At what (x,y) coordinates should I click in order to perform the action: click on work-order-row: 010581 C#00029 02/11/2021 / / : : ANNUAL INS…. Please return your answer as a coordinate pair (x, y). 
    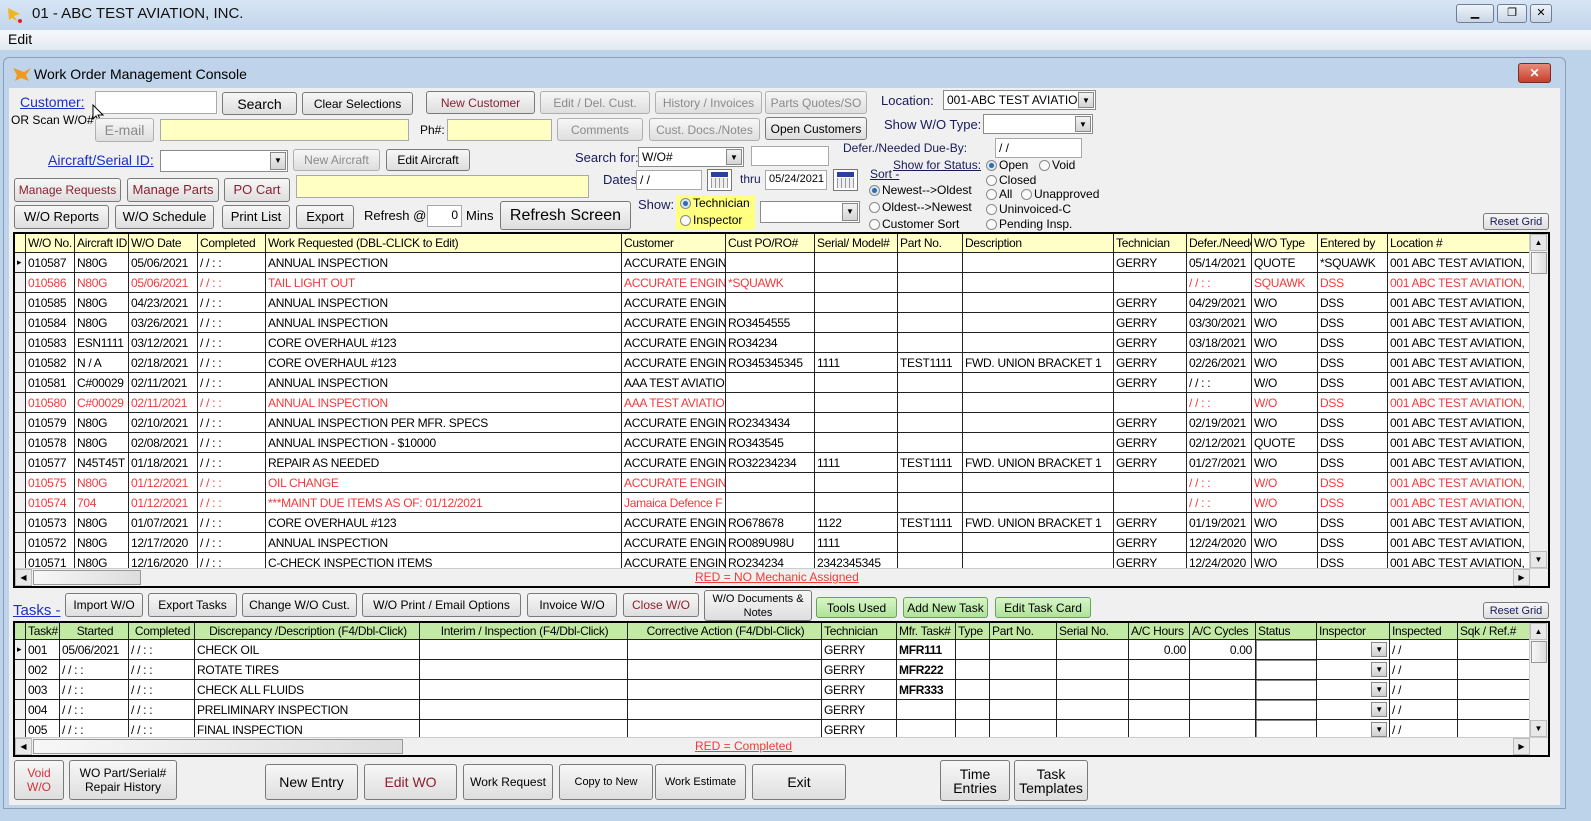
    Looking at the image, I should click on (773, 383).